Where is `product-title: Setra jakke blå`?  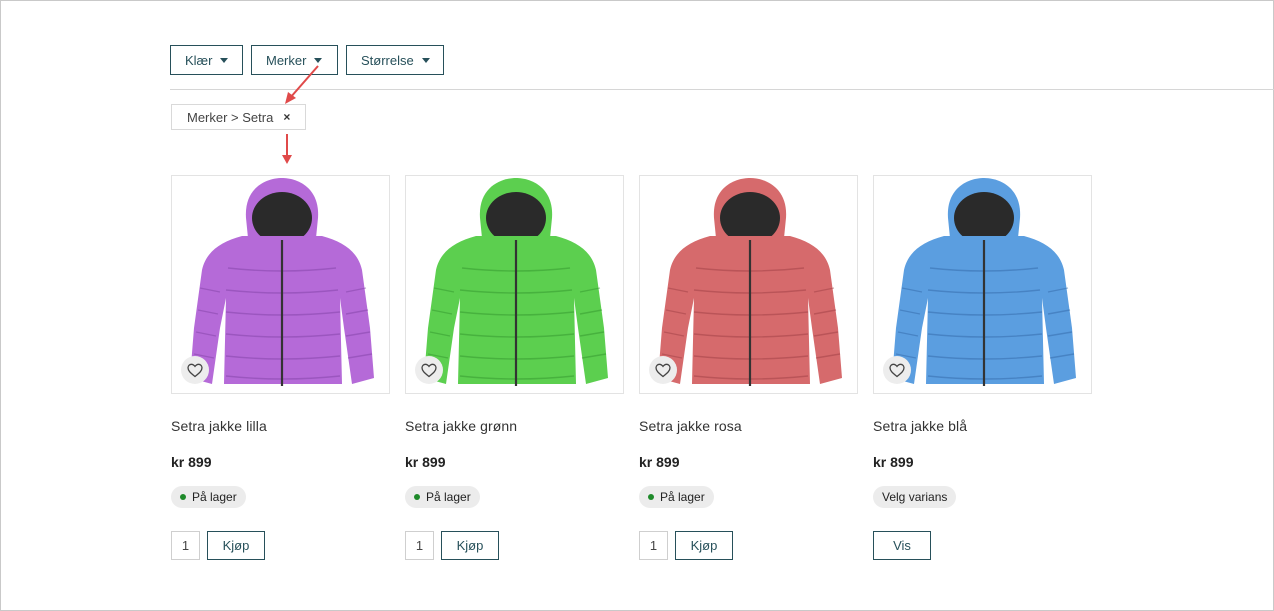 product-title: Setra jakke blå is located at coordinates (982, 426).